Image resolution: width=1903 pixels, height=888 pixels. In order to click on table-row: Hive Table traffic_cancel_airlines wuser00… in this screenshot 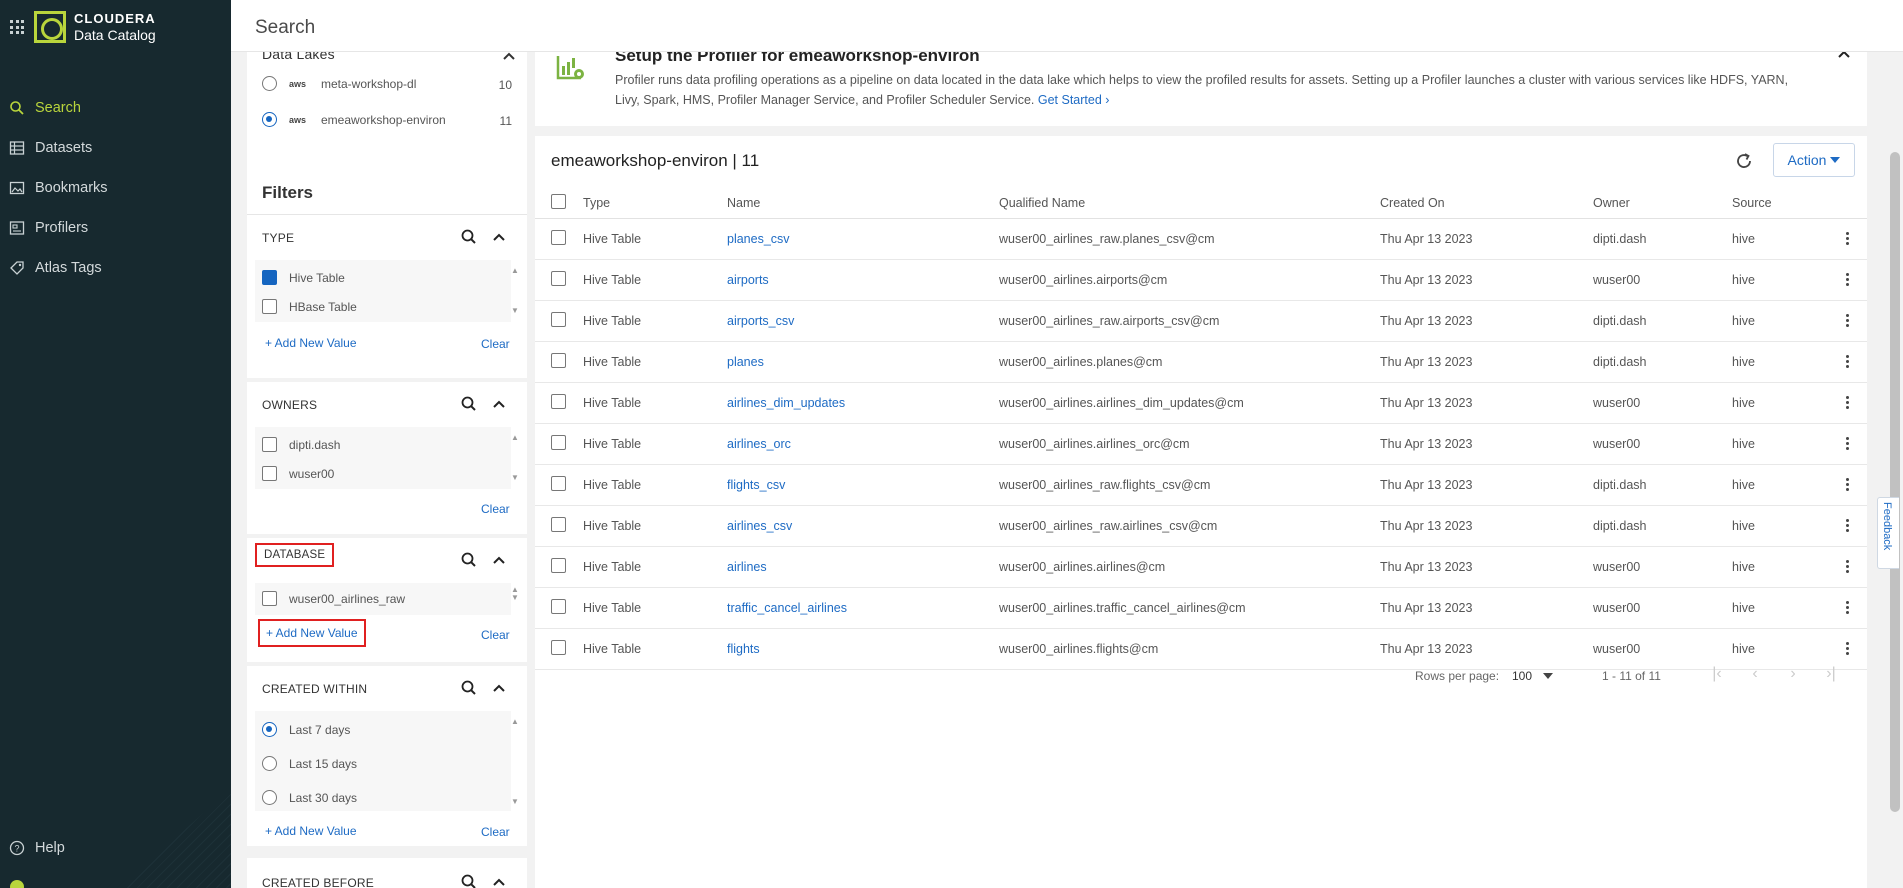, I will do `click(1201, 608)`.